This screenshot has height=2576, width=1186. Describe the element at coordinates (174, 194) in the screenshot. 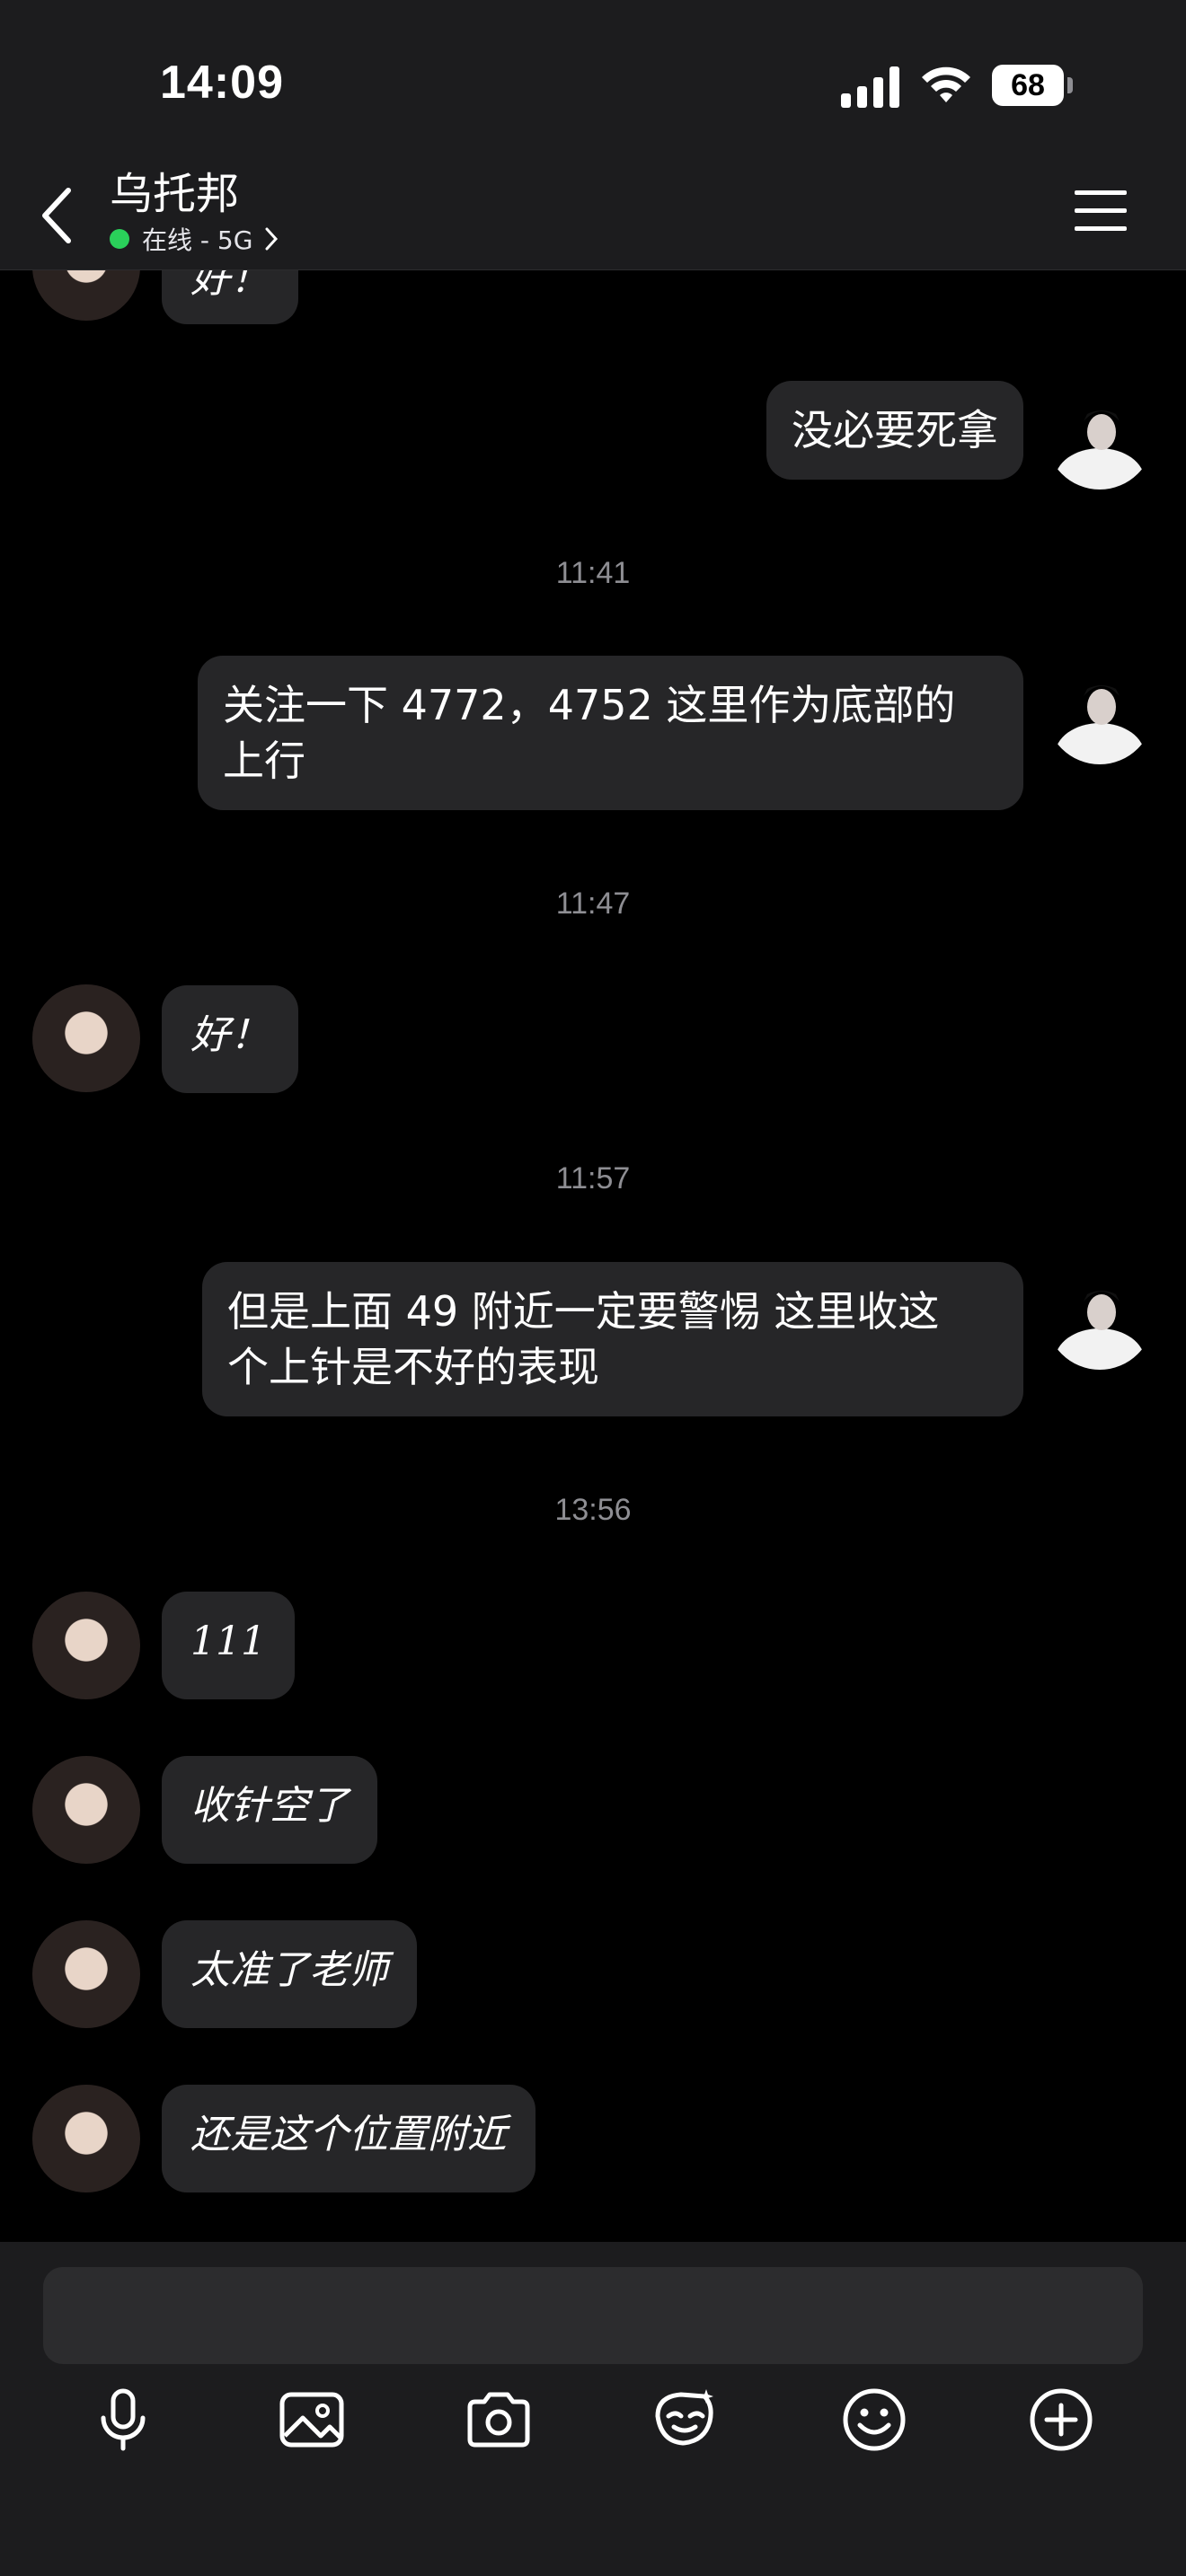

I see `contact-name: 乌托邦` at that location.